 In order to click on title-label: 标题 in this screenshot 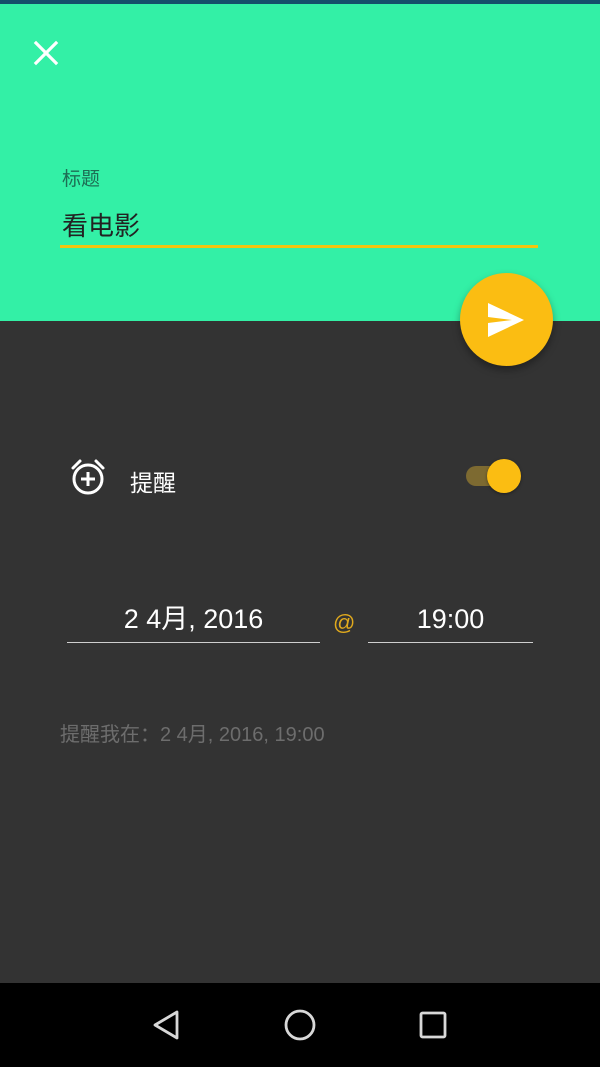, I will do `click(81, 179)`.